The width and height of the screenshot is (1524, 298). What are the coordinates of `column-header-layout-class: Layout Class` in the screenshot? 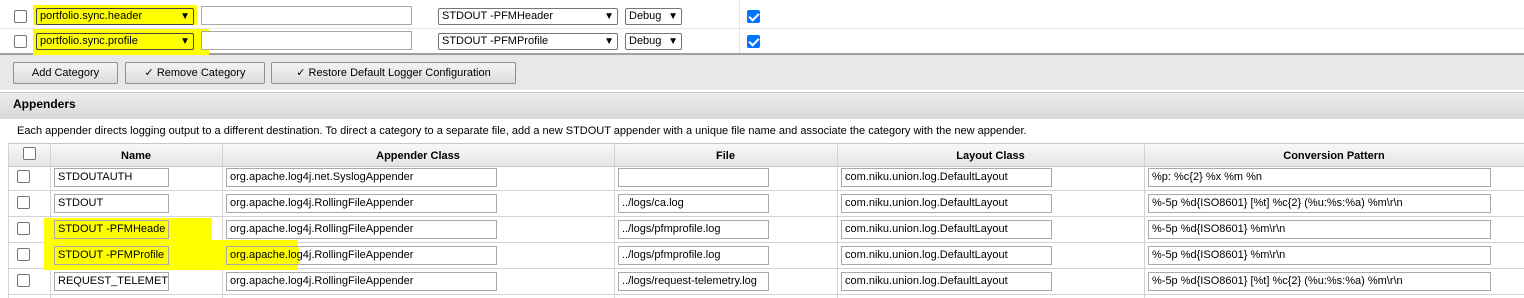 It's located at (990, 156).